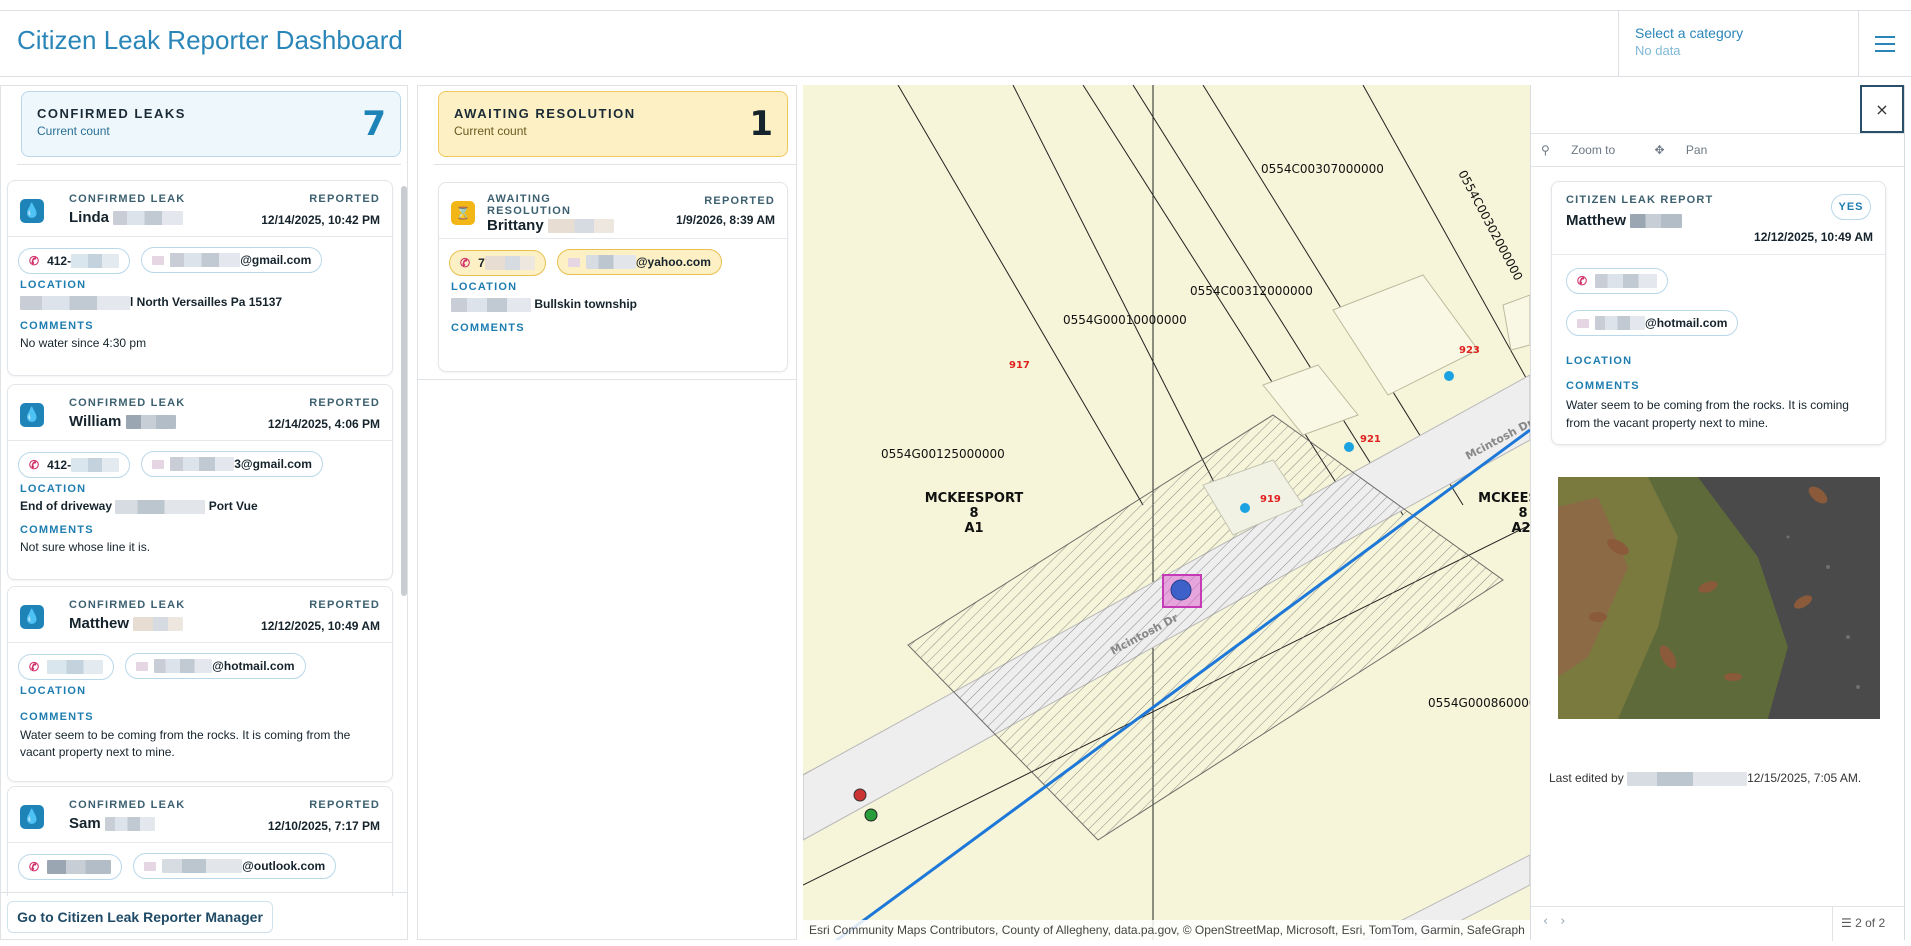 Image resolution: width=1911 pixels, height=946 pixels. I want to click on leak-photo, so click(1719, 598).